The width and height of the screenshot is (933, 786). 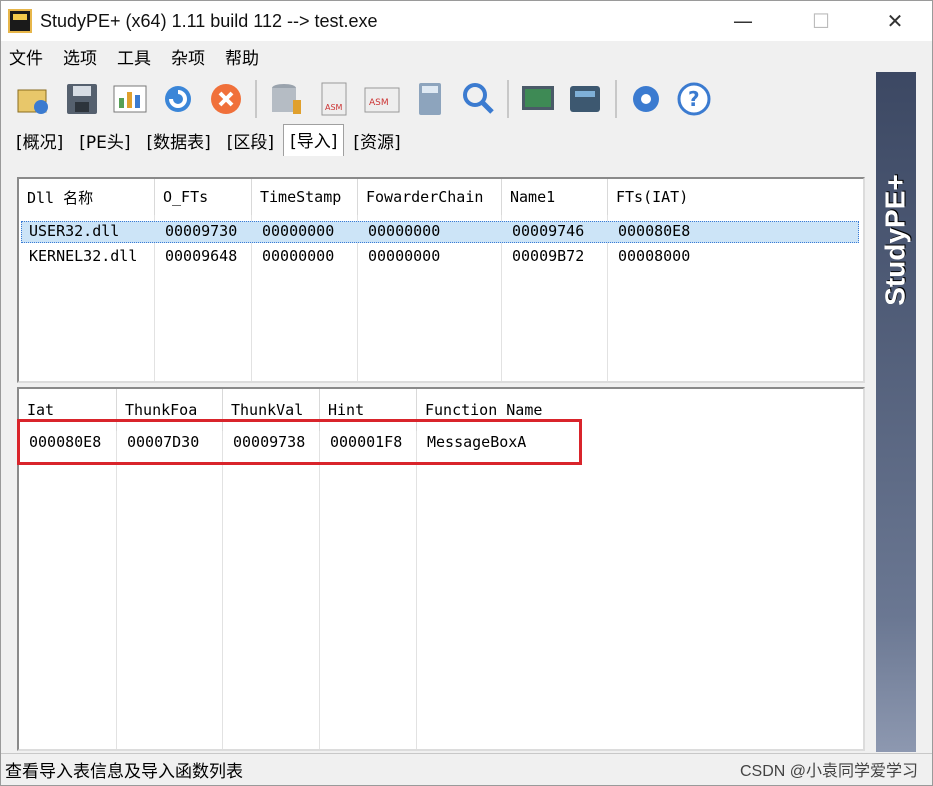 I want to click on monitor-icon, so click(x=538, y=99).